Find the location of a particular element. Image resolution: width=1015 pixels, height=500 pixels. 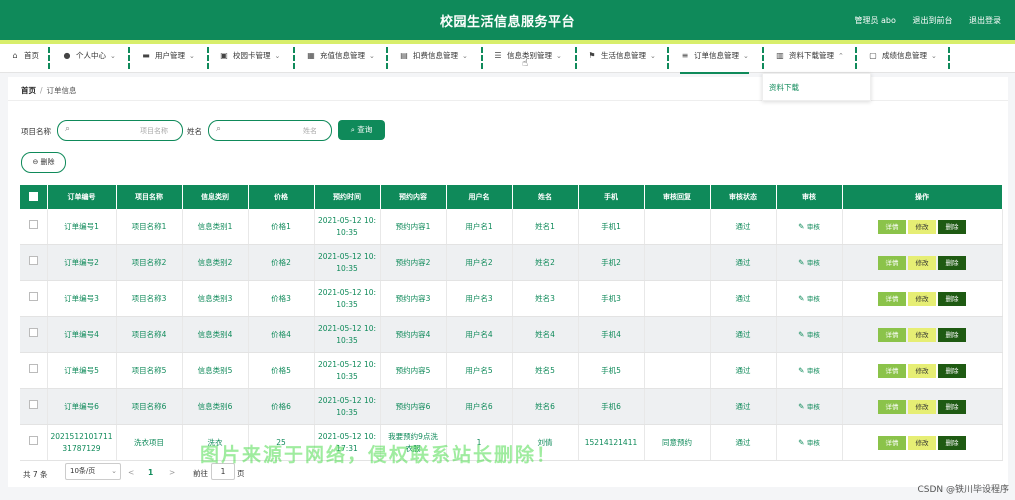

table-cell: 价格2 is located at coordinates (281, 262).